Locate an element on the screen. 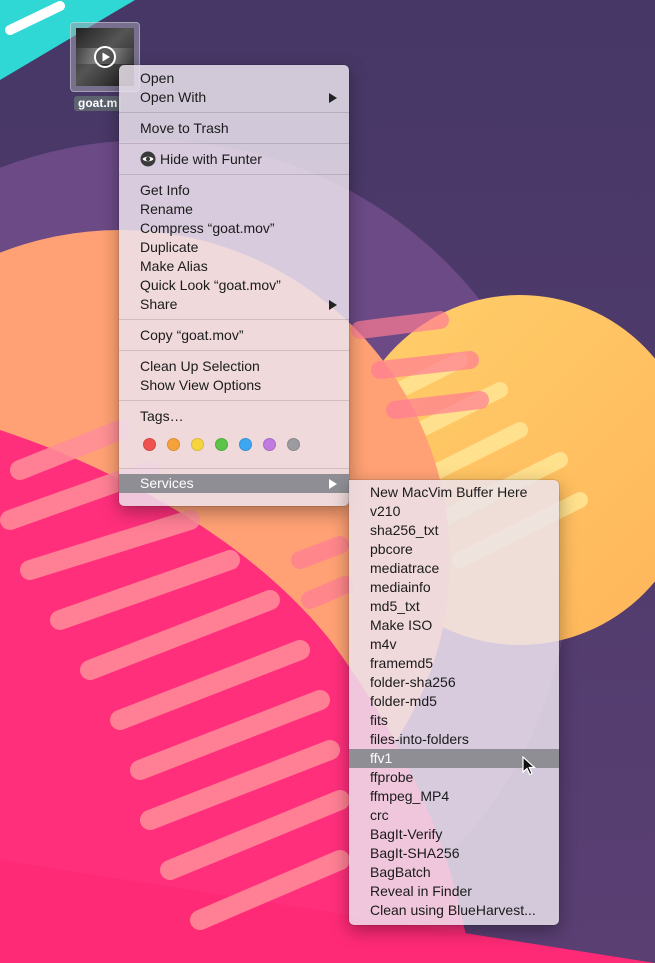 Image resolution: width=655 pixels, height=963 pixels. service-item-crc: crc is located at coordinates (454, 815).